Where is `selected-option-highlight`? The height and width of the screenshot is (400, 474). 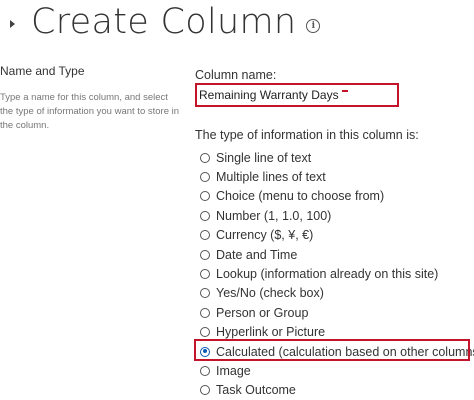 selected-option-highlight is located at coordinates (332, 350).